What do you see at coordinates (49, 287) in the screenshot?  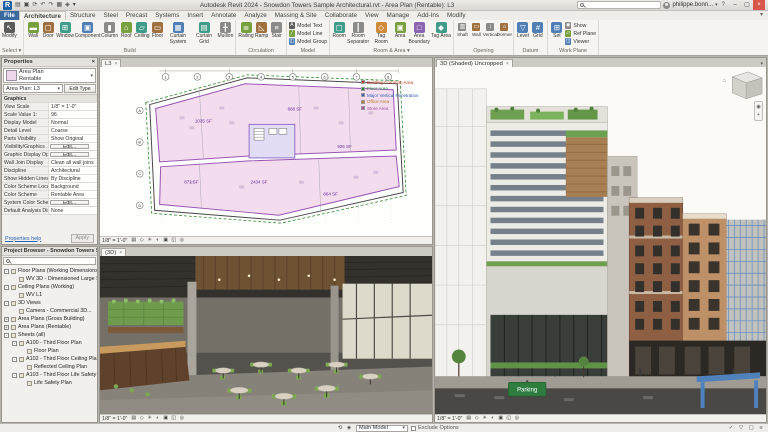 I see `tree-item: - Ceiling Plans (Working)` at bounding box center [49, 287].